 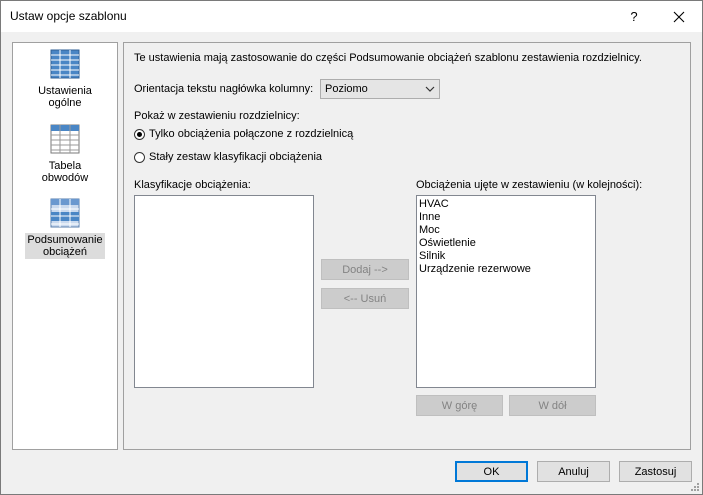 What do you see at coordinates (68, 16) in the screenshot?
I see `window-title: Ustaw opcje szablonu` at bounding box center [68, 16].